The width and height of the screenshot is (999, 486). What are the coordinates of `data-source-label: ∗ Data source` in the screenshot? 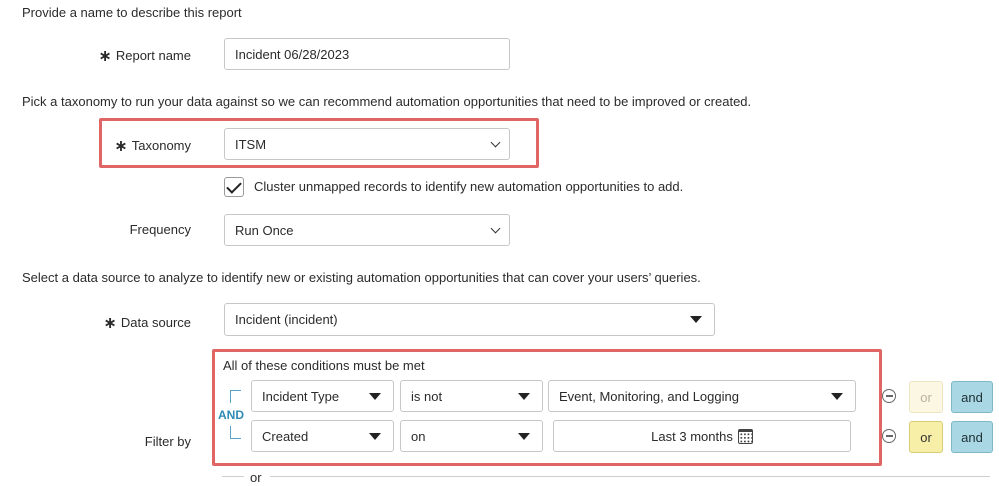 It's located at (126, 322).